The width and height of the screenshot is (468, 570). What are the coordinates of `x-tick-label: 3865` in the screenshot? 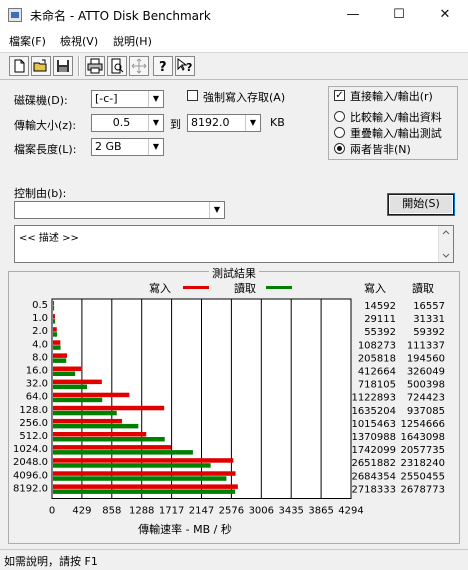 It's located at (320, 511).